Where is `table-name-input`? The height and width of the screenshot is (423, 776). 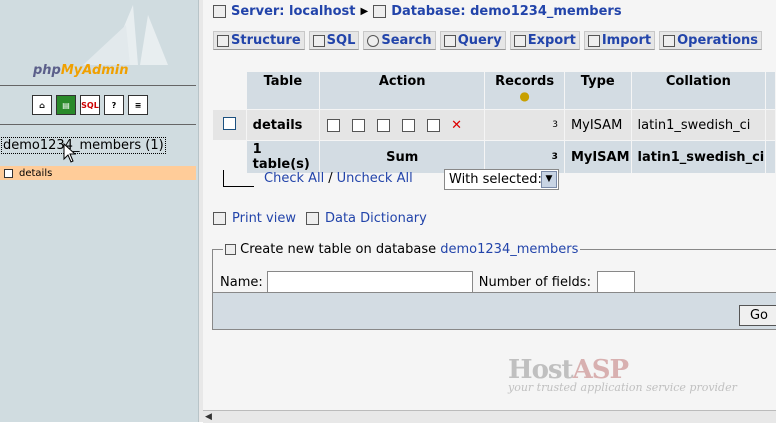 table-name-input is located at coordinates (369, 282).